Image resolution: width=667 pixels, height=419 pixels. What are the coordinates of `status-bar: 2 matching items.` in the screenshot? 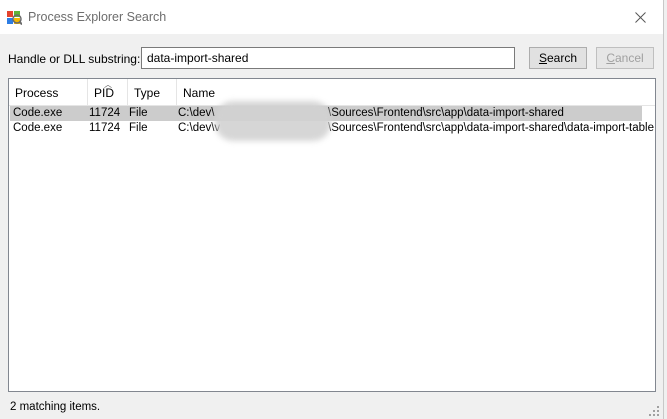 It's located at (331, 408).